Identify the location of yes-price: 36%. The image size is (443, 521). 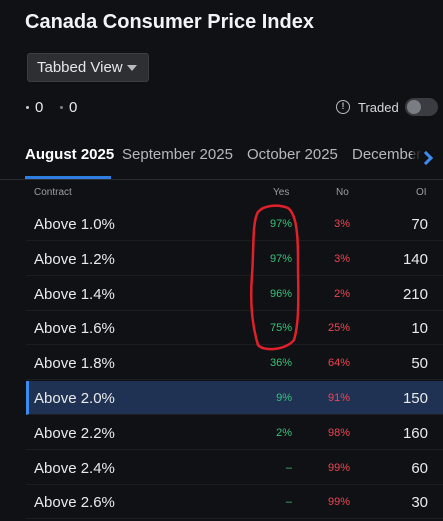
(281, 363).